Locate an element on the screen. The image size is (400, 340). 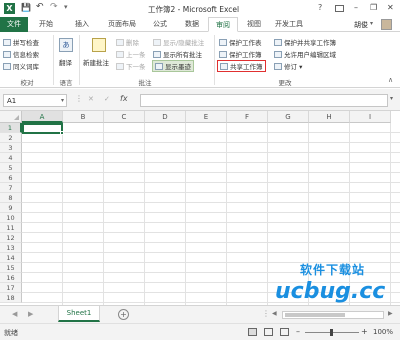
add-sheet-button: + is located at coordinates (123, 314).